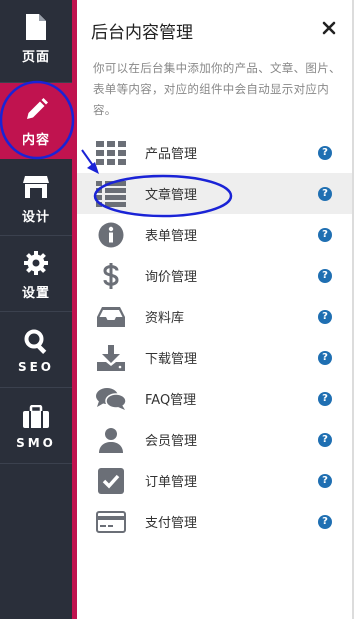  Describe the element at coordinates (165, 318) in the screenshot. I see `menu-item-label: 资料库` at that location.